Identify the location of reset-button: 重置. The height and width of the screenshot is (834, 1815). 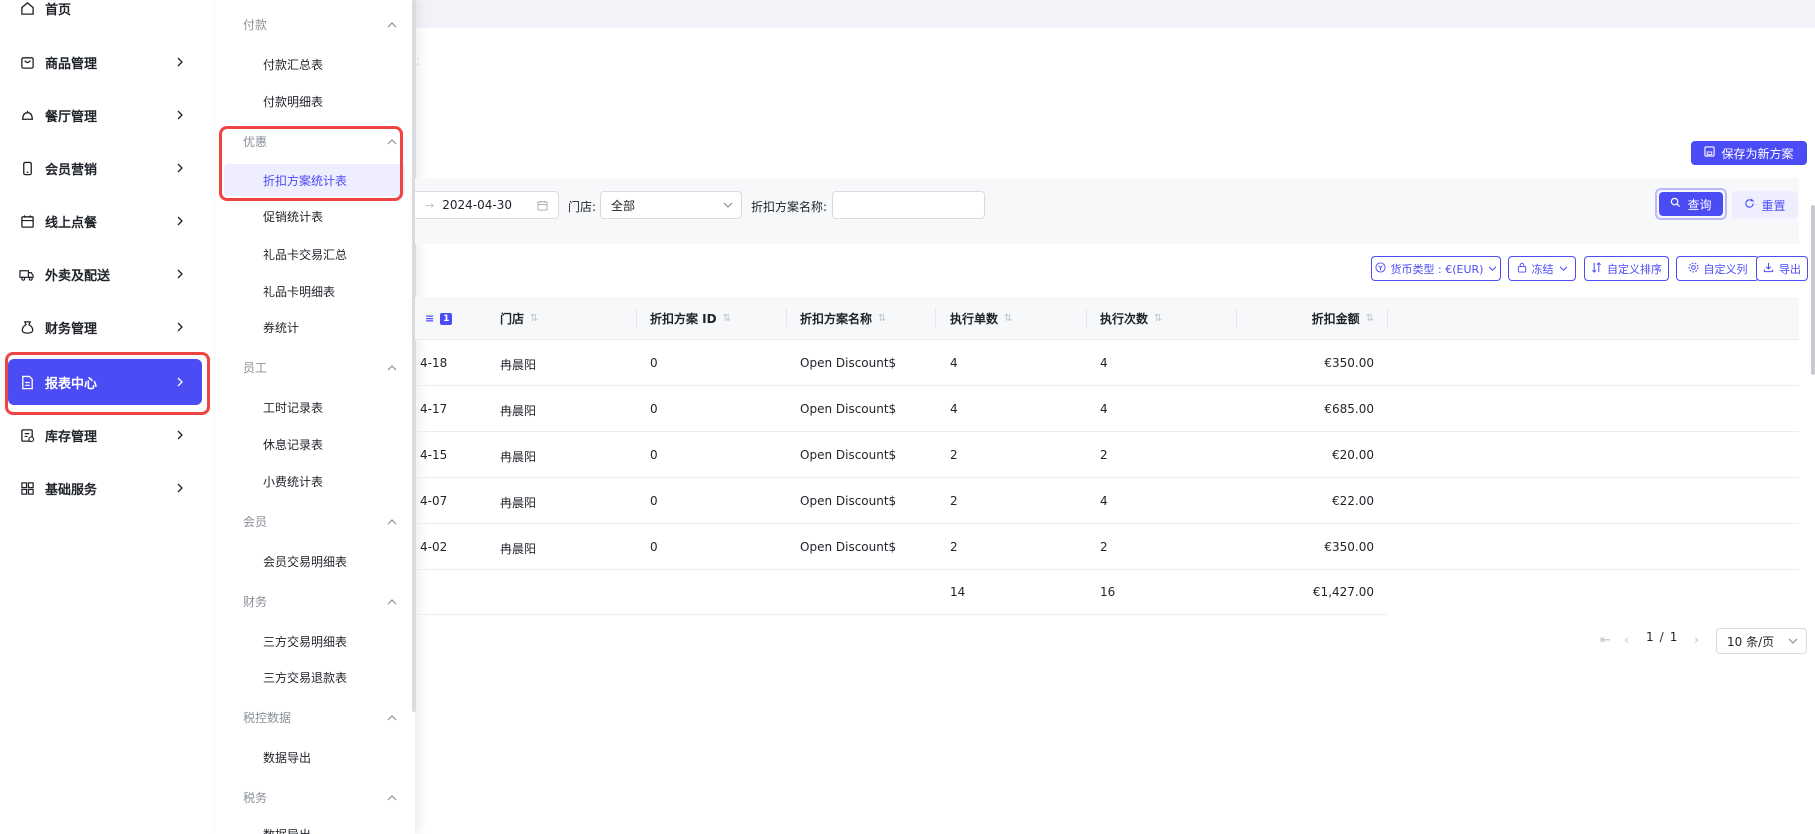
(1765, 205).